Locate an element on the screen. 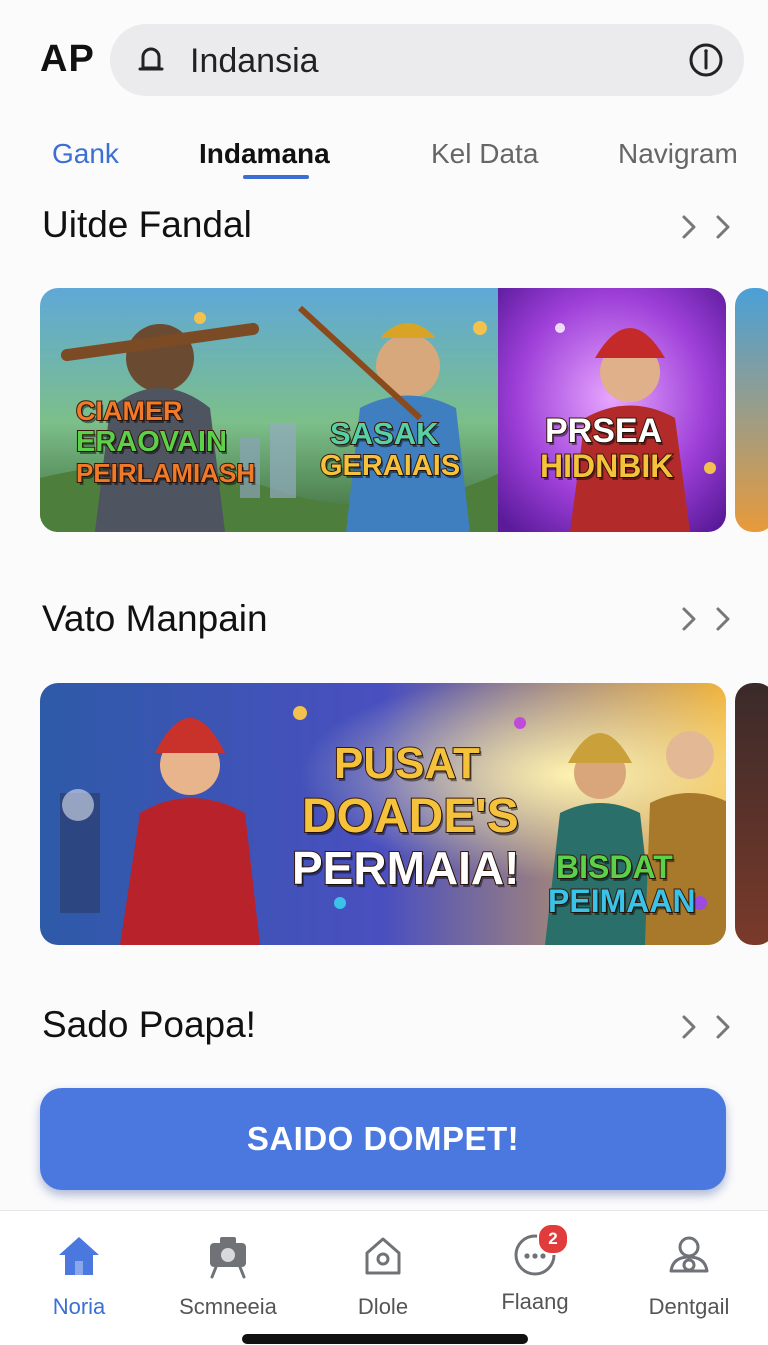  tab-navigram: Navigram is located at coordinates (678, 154).